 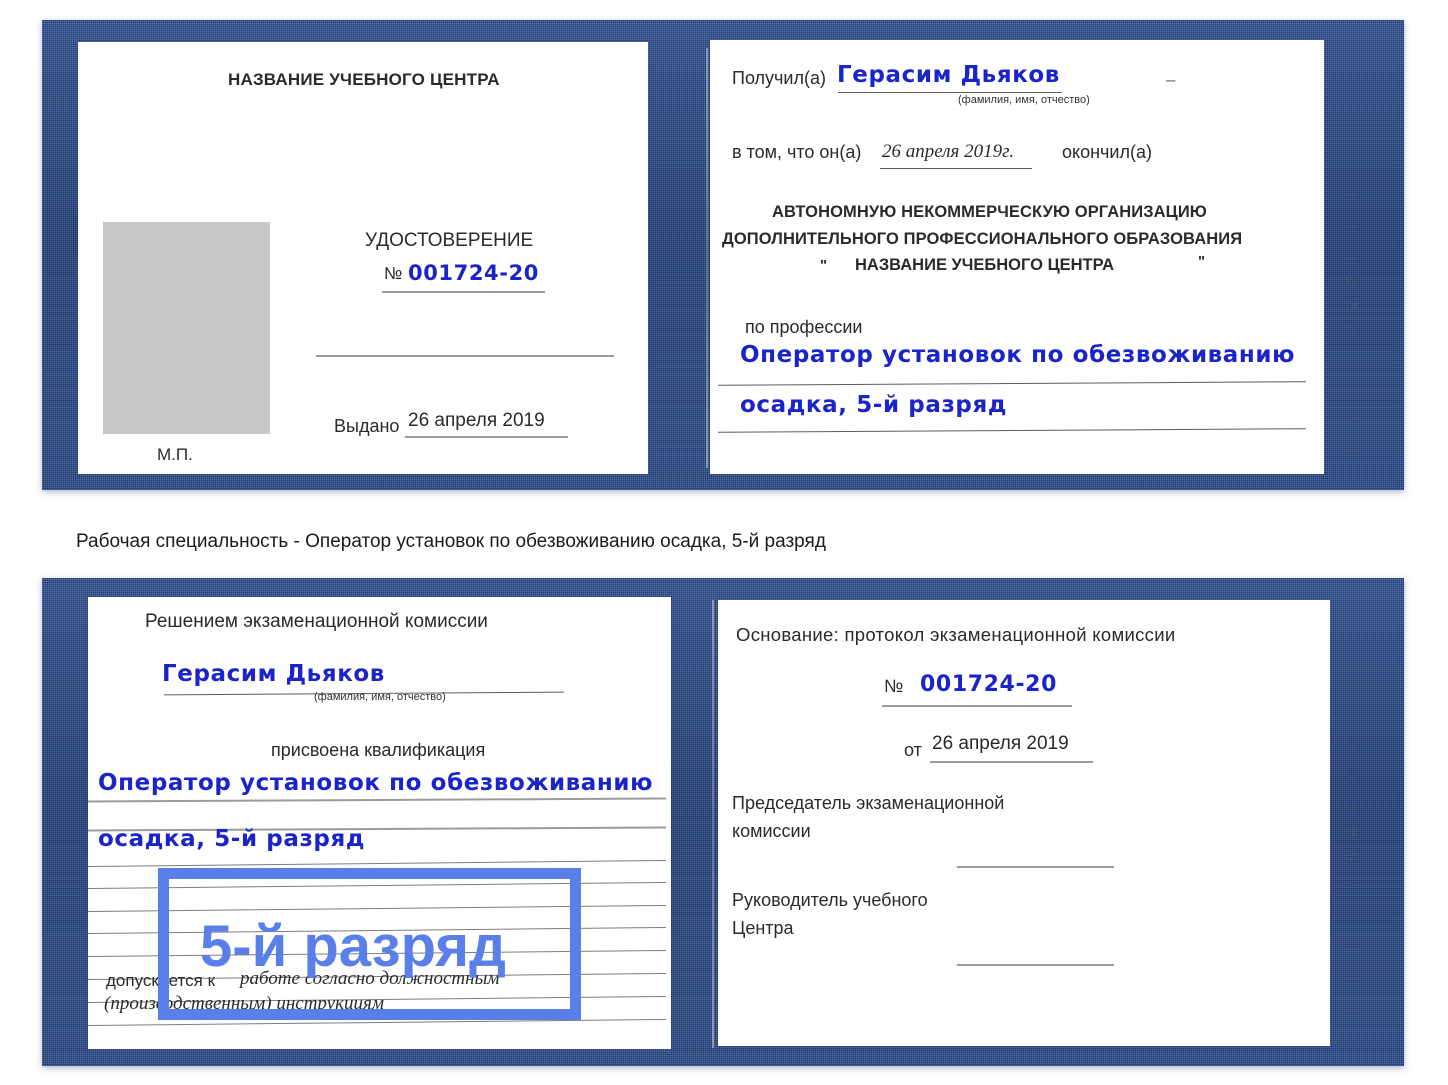 I want to click on commission-decision-title: Решением экзаменационной комиссии, so click(x=316, y=621).